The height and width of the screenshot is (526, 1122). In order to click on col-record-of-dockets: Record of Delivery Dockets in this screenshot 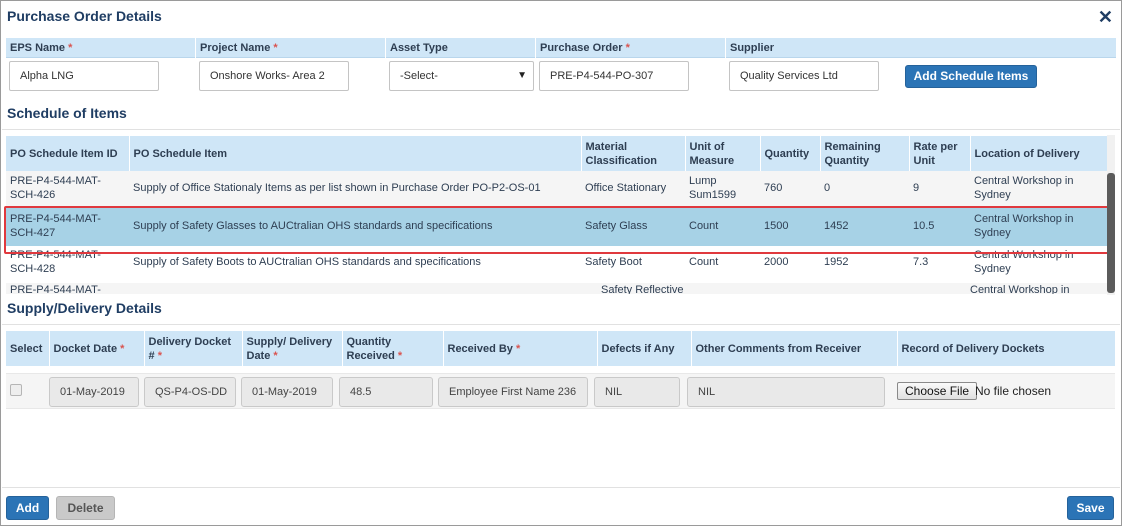, I will do `click(1006, 348)`.